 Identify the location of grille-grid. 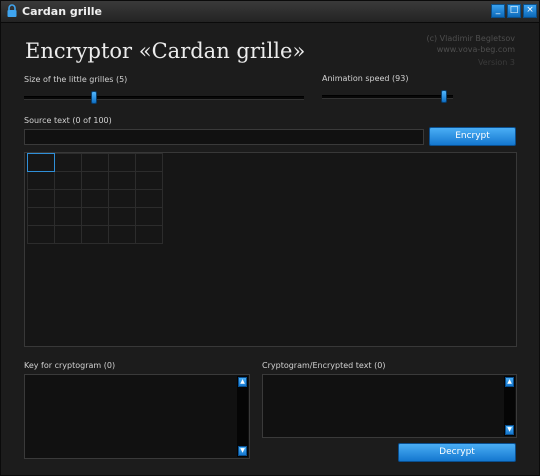
(95, 198).